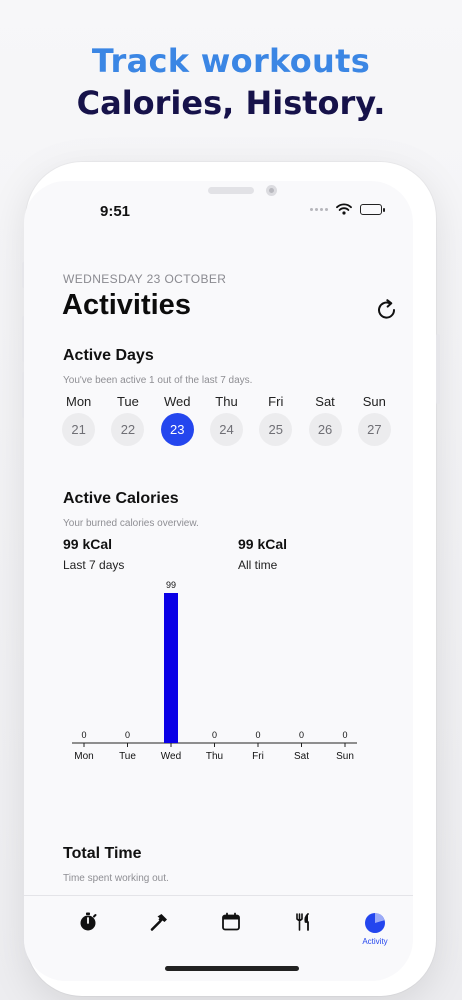 Image resolution: width=462 pixels, height=1000 pixels. What do you see at coordinates (171, 756) in the screenshot?
I see `chart-tick-label: Wed` at bounding box center [171, 756].